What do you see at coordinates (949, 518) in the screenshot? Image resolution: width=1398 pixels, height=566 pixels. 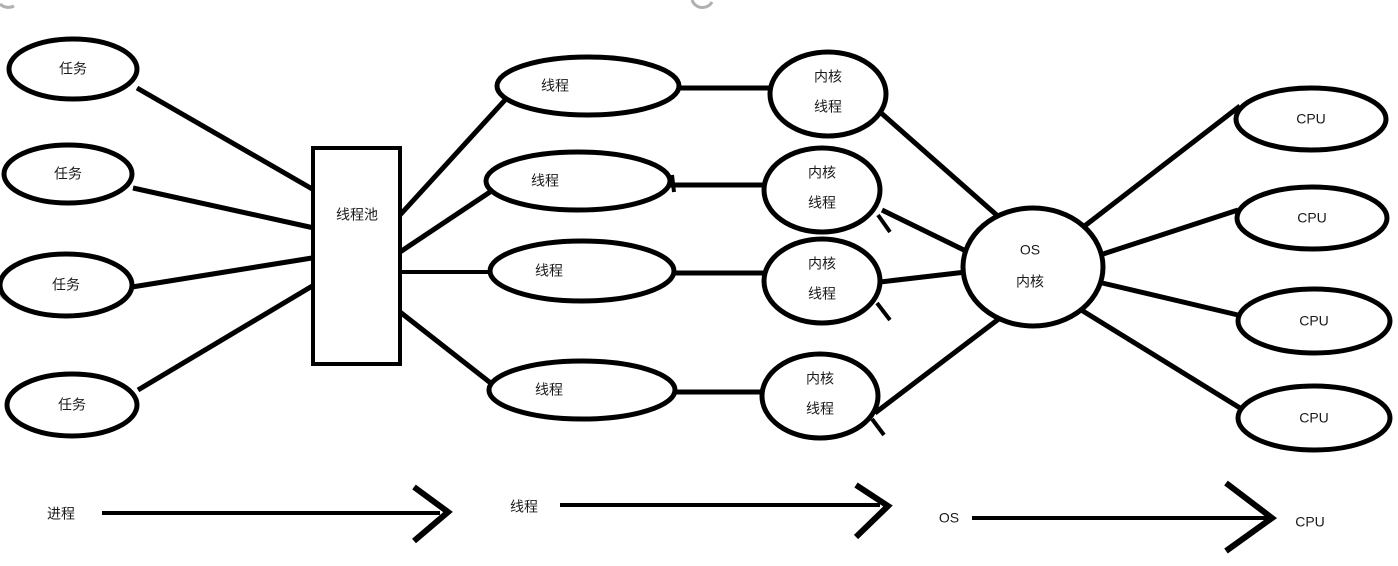 I see `legend-left-label: OS` at bounding box center [949, 518].